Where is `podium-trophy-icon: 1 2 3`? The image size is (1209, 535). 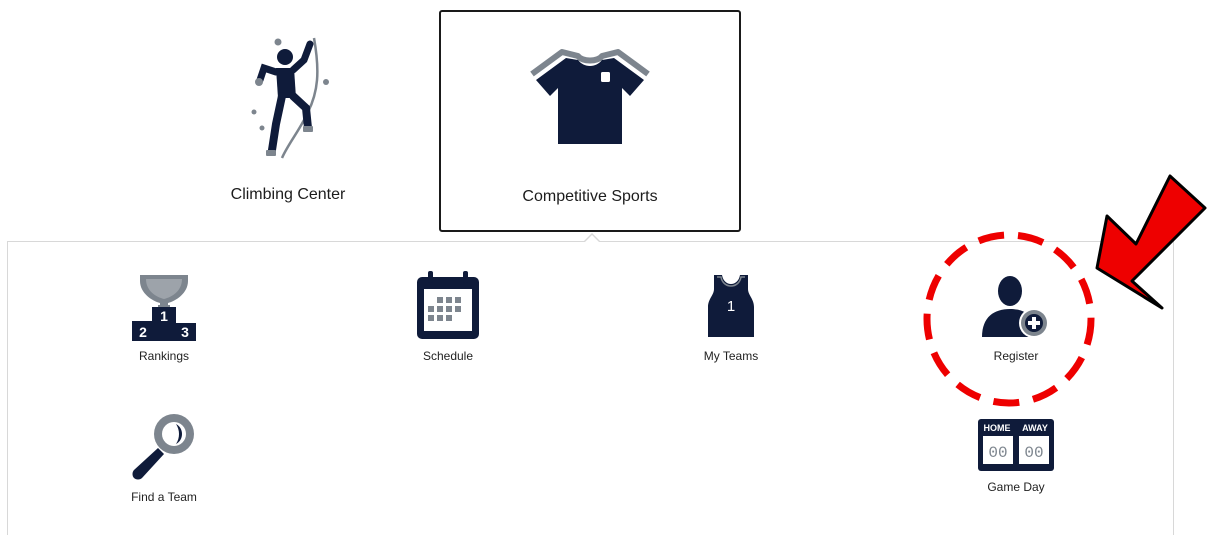 podium-trophy-icon: 1 2 3 is located at coordinates (164, 308).